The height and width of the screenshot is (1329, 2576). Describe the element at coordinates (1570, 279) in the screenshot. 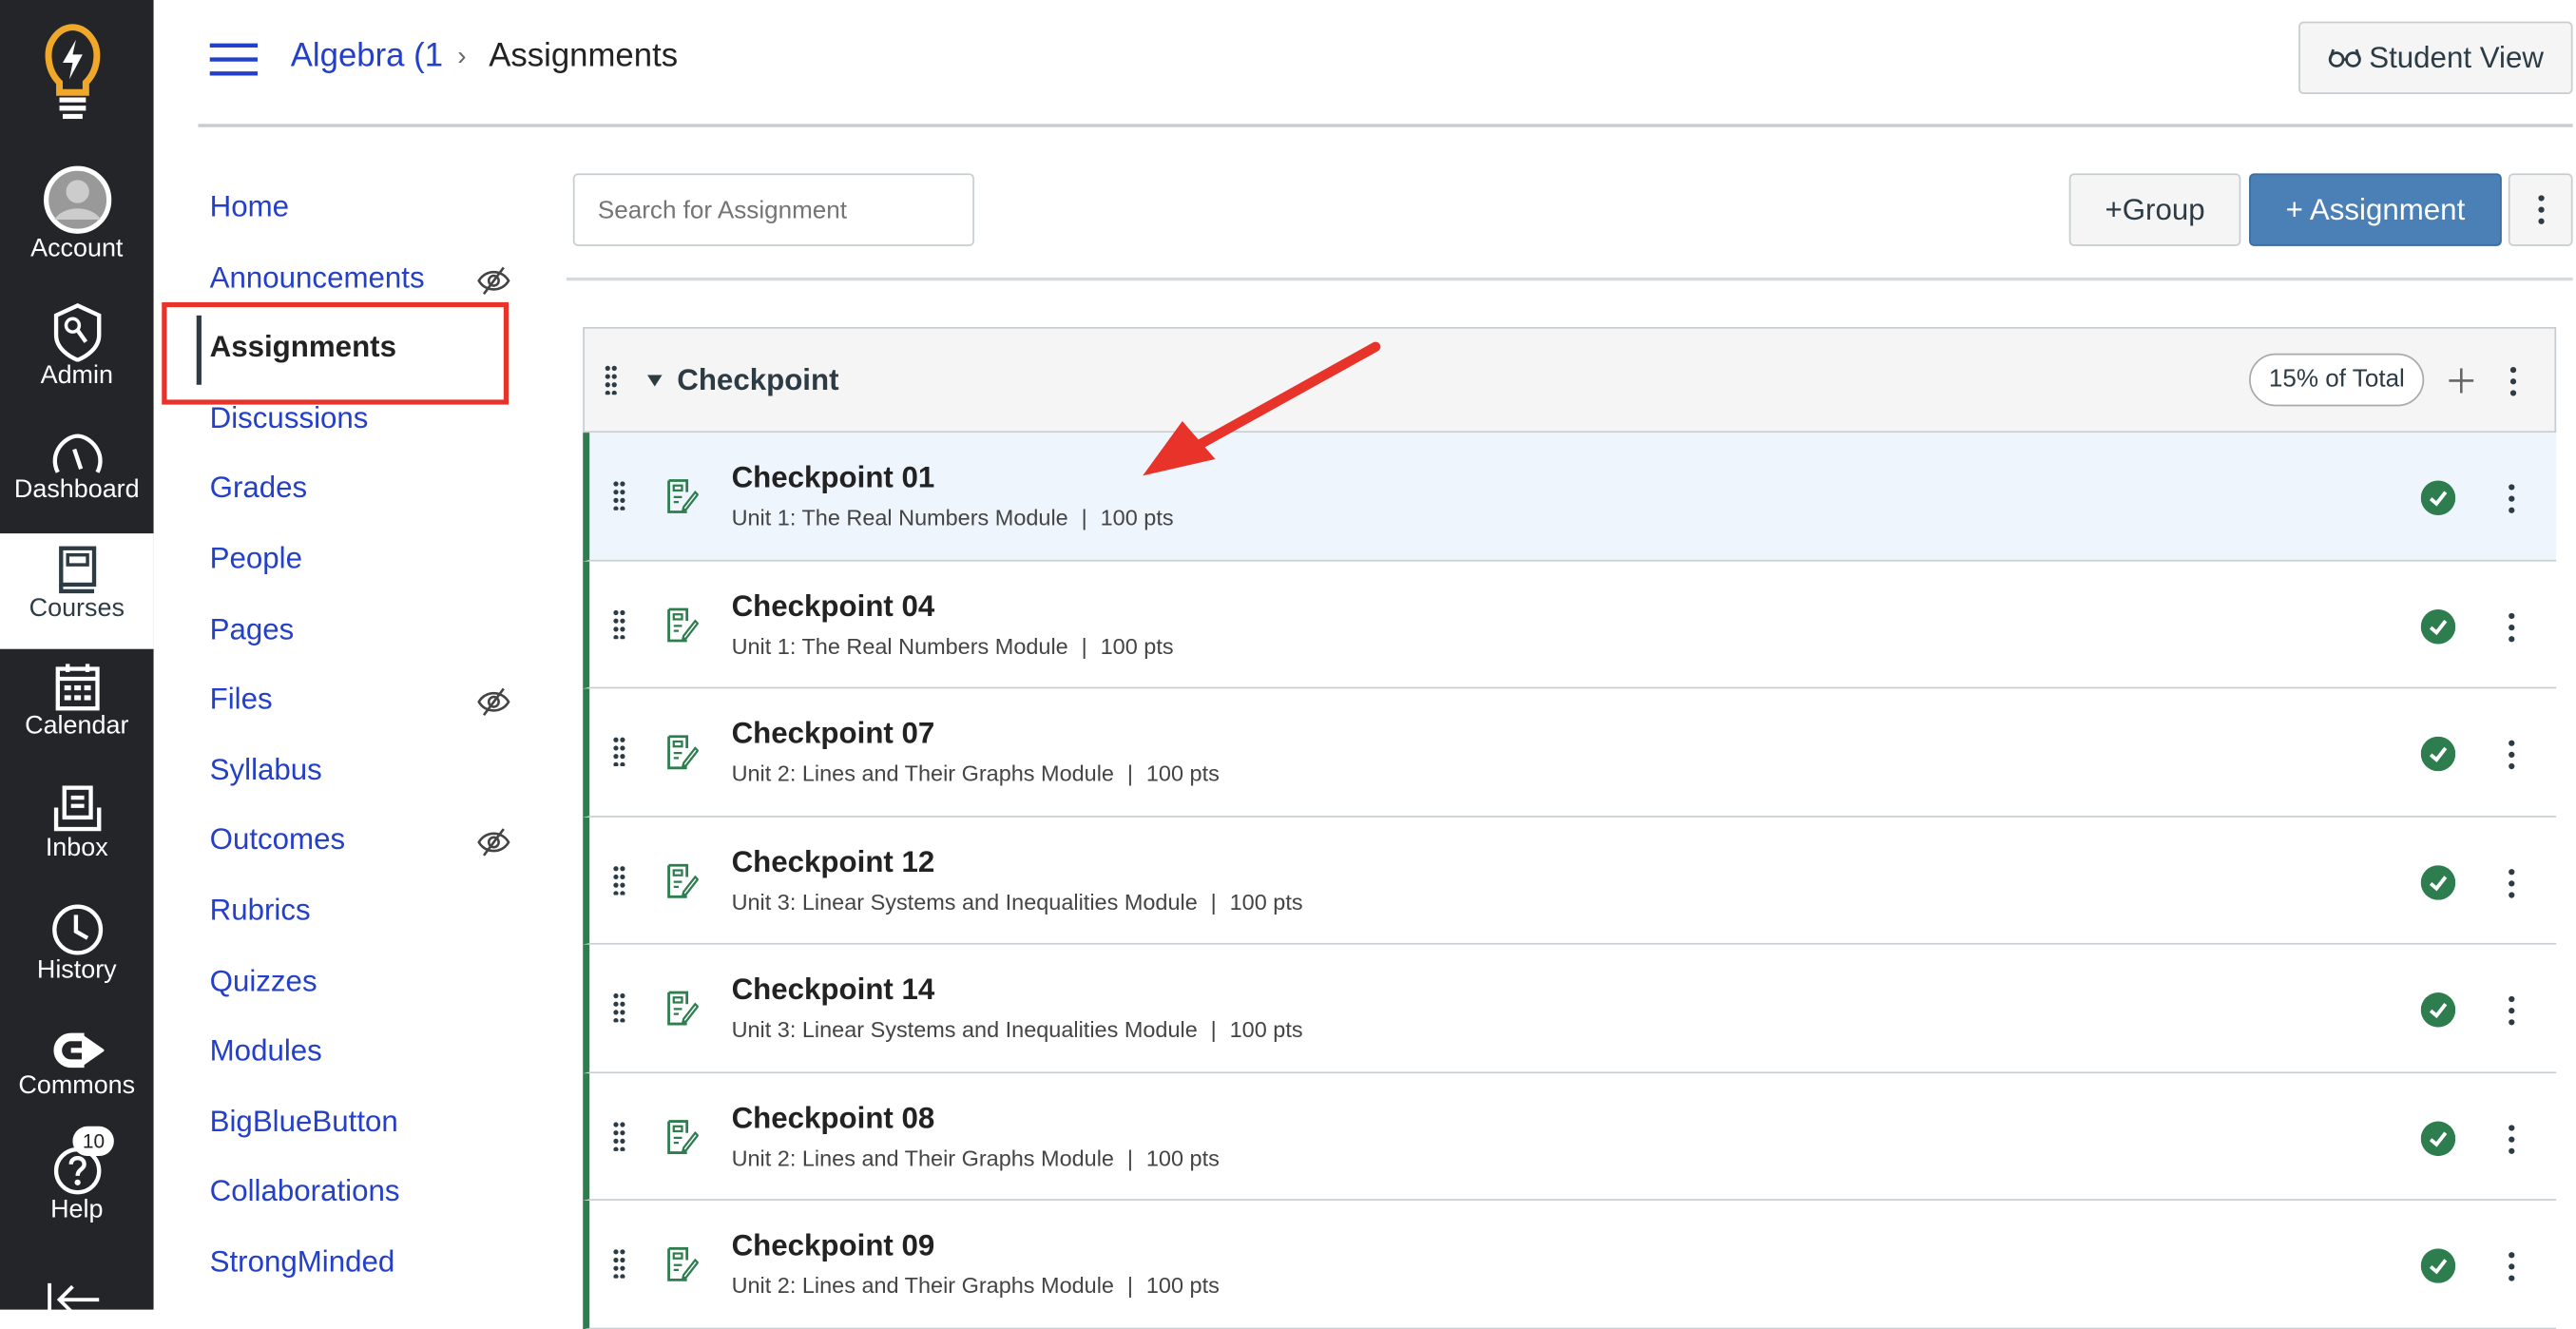

I see `toolbar-divider` at that location.